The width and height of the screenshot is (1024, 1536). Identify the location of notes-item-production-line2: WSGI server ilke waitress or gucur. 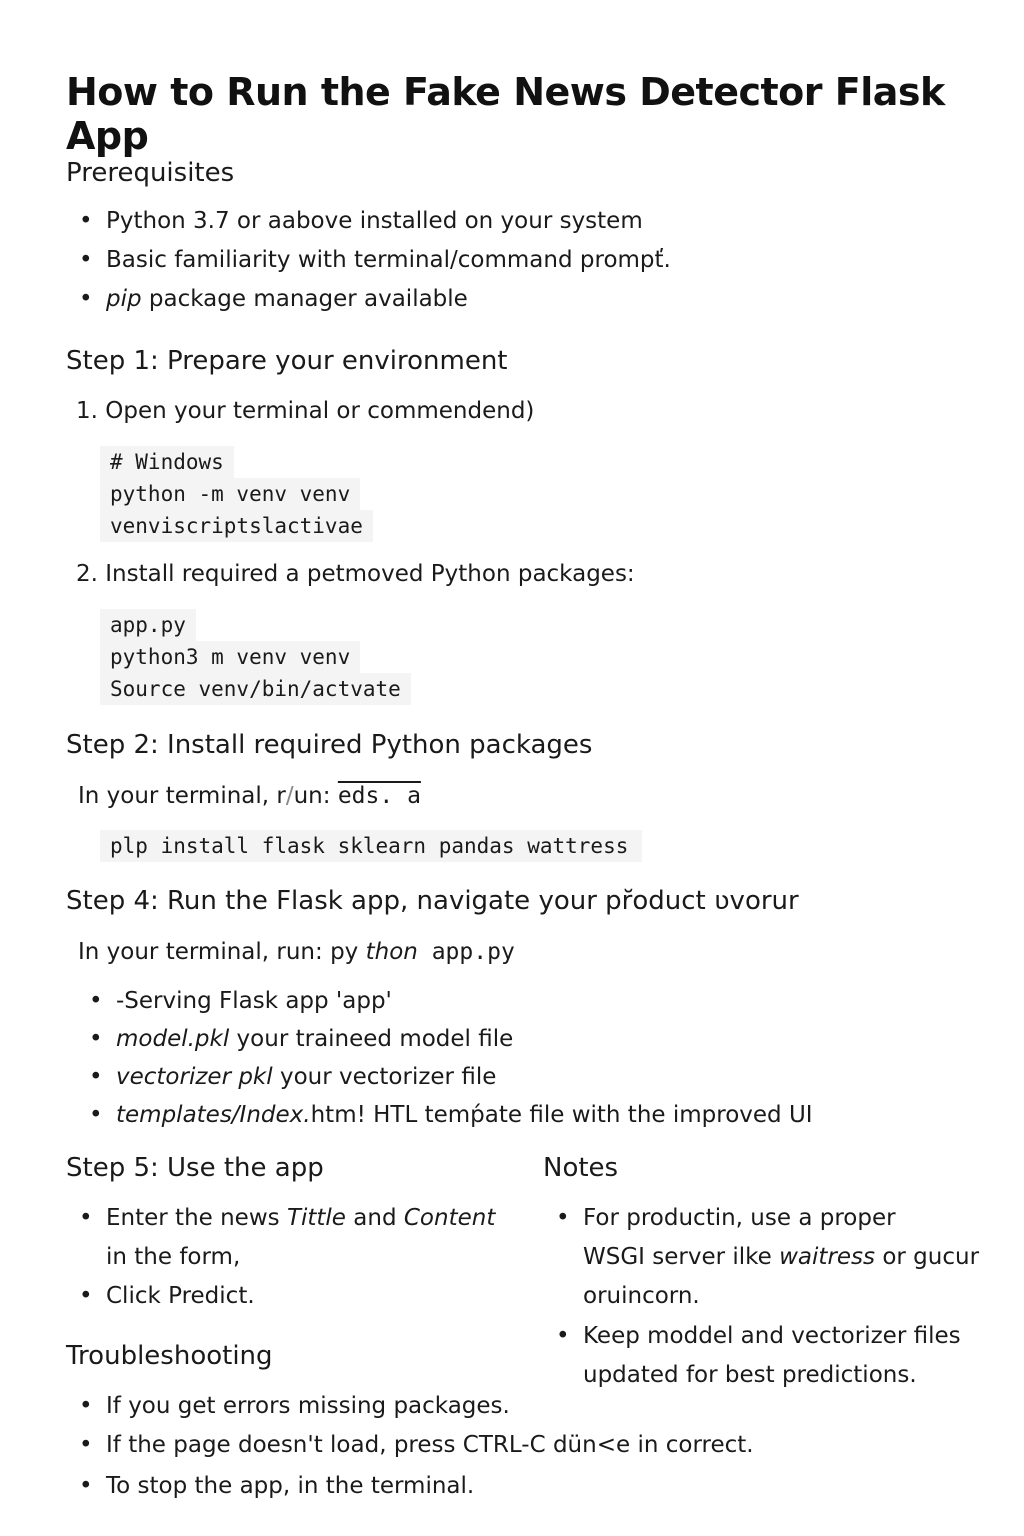
(781, 1257).